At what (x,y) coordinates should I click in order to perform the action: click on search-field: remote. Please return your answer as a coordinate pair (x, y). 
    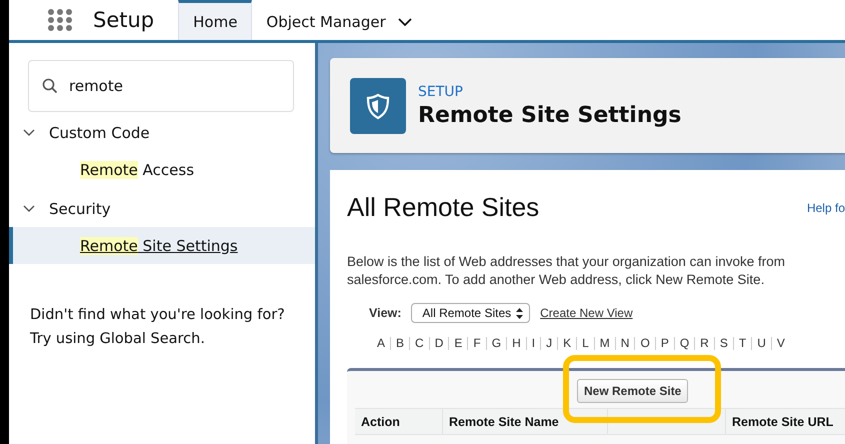
    Looking at the image, I should click on (161, 86).